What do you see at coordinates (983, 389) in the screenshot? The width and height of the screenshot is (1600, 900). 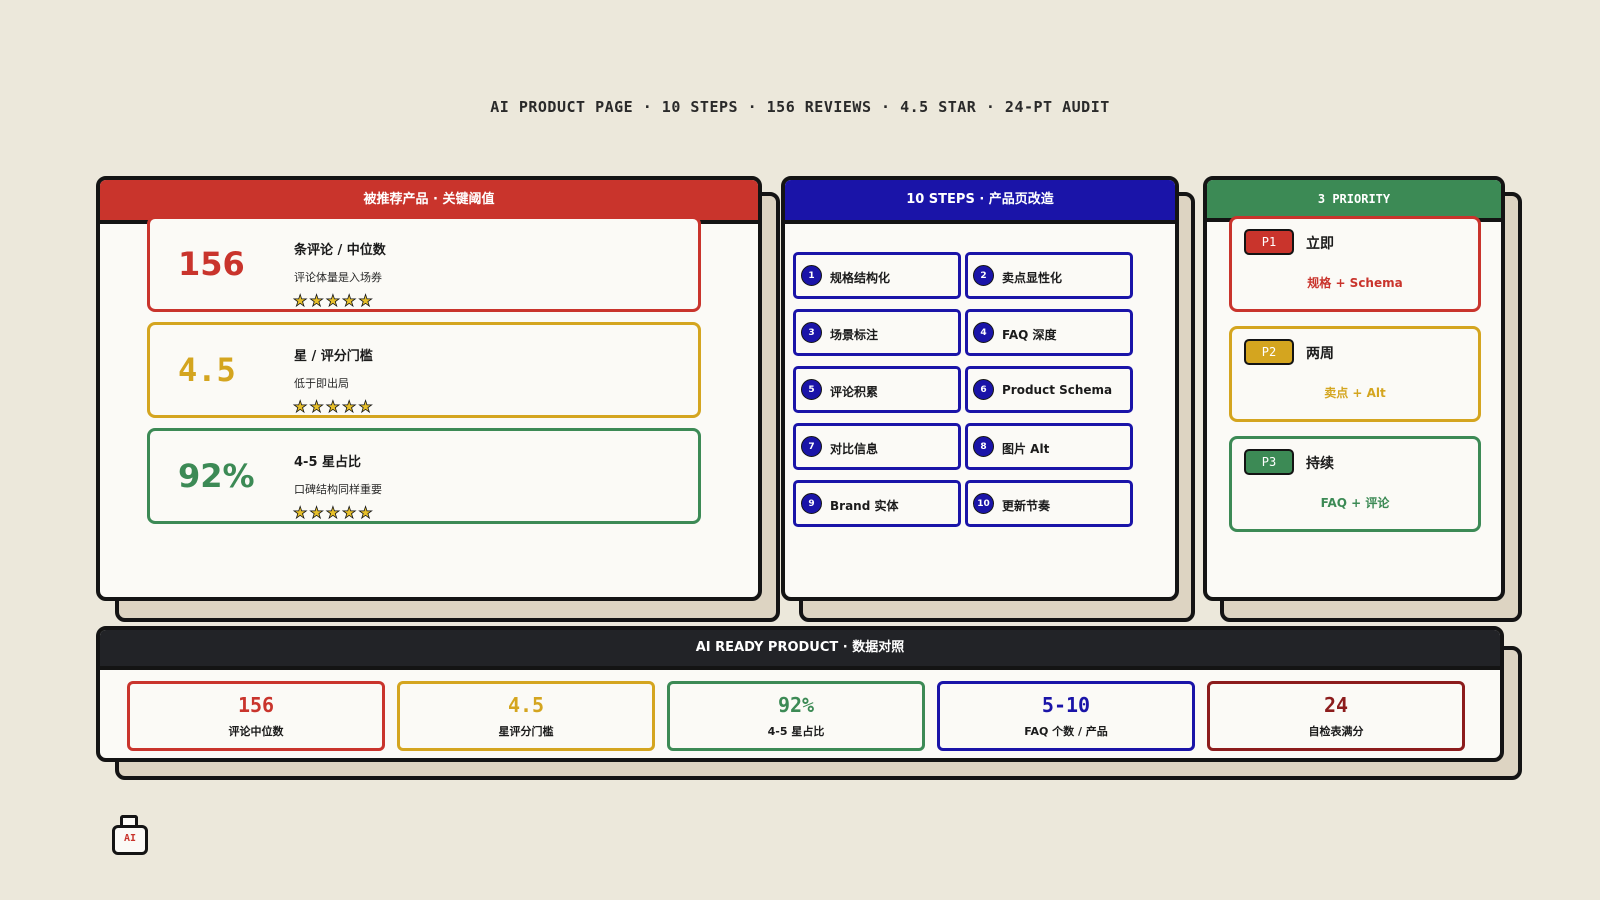 I see `step-number-badge: 6` at bounding box center [983, 389].